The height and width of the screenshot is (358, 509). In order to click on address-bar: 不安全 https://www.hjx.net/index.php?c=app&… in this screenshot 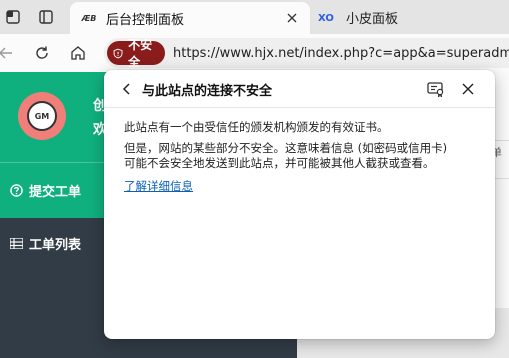, I will do `click(306, 53)`.